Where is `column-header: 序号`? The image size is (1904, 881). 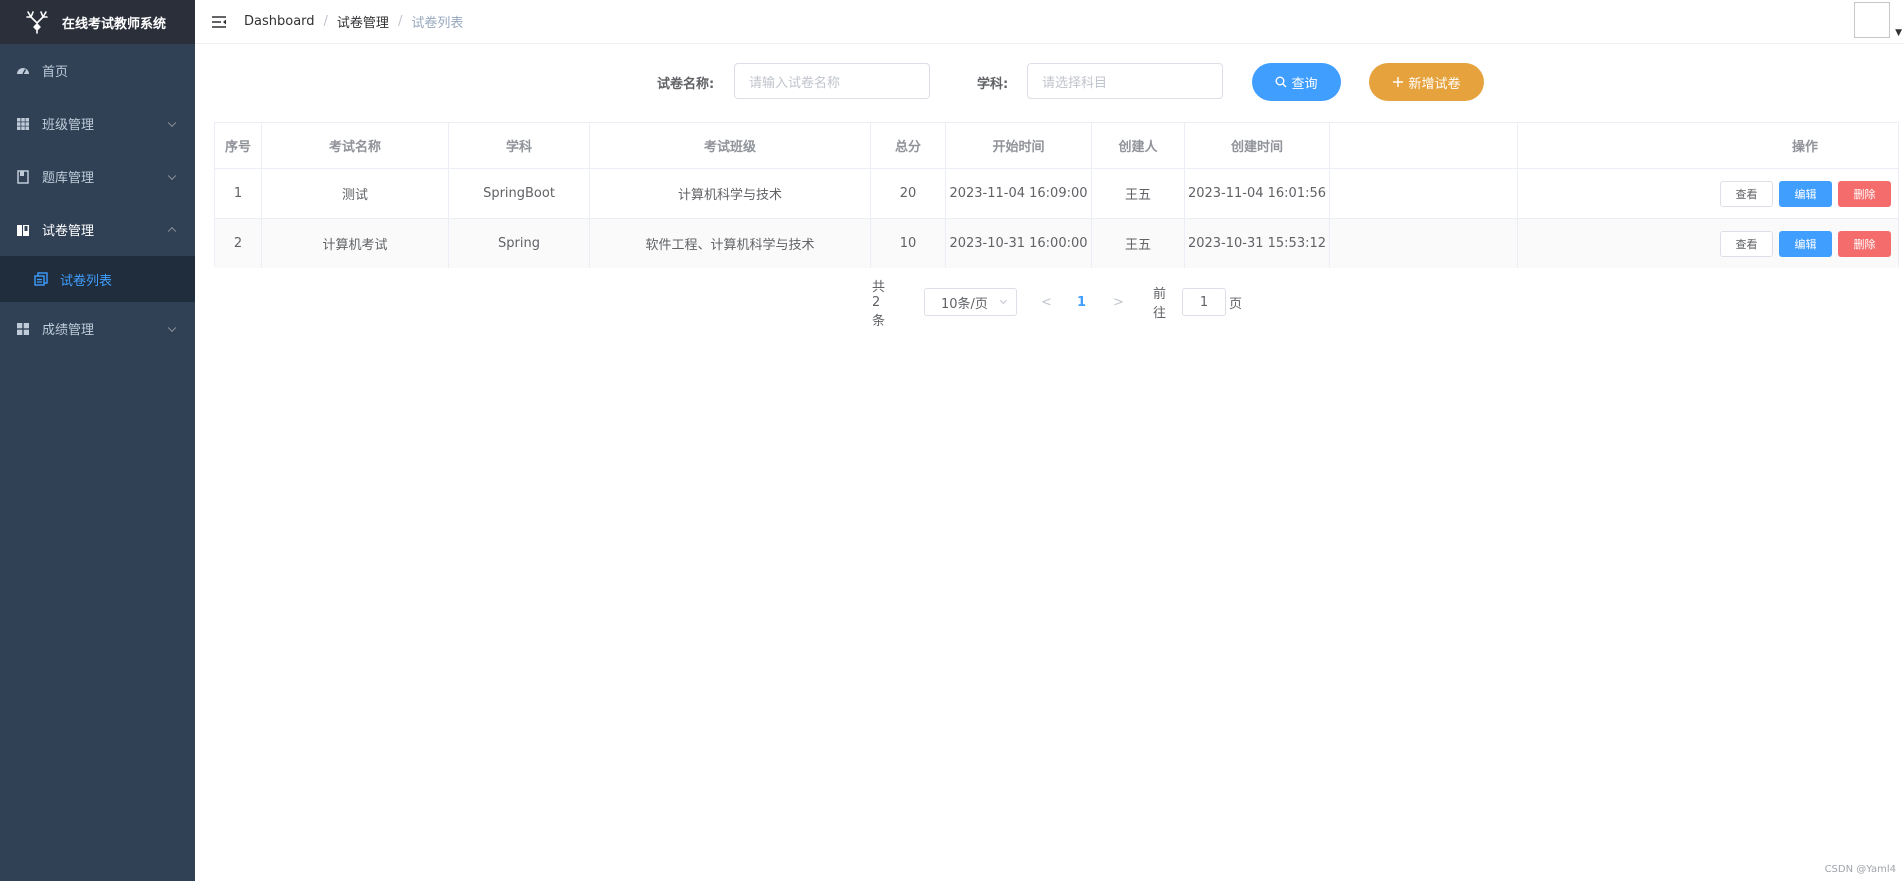
column-header: 序号 is located at coordinates (238, 145).